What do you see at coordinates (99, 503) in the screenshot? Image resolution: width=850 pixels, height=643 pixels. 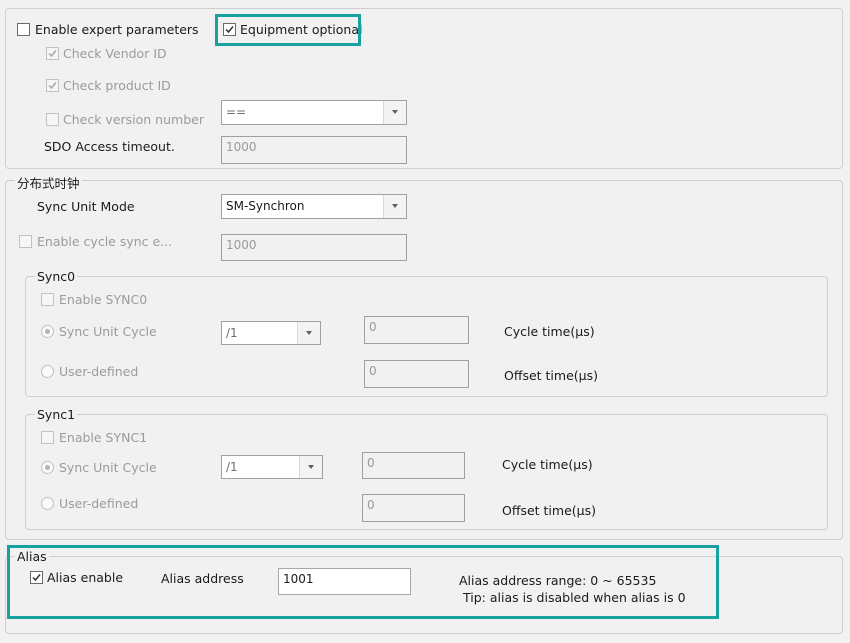 I see `sync1-user-defined-label: User-defined` at bounding box center [99, 503].